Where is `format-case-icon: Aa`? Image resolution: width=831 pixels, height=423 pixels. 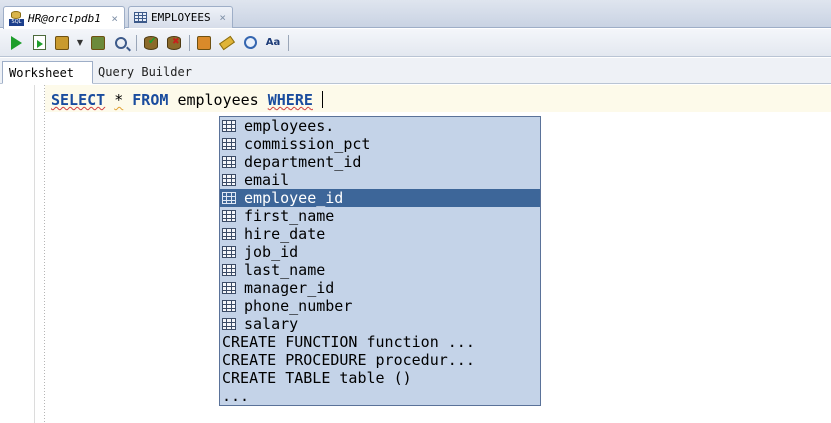 format-case-icon: Aa is located at coordinates (273, 42).